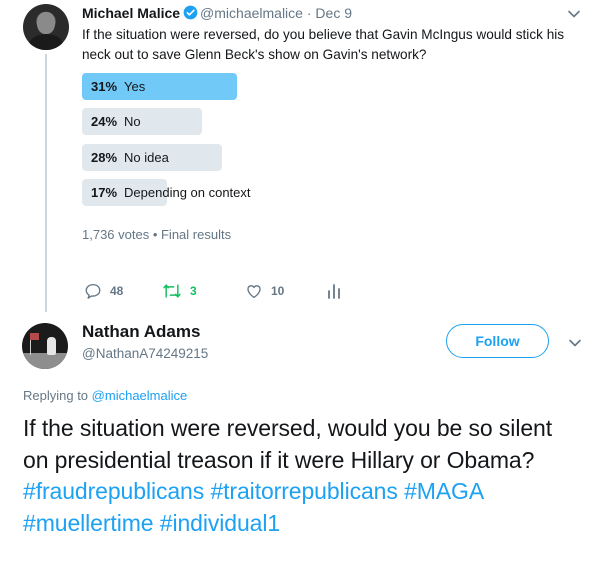  What do you see at coordinates (220, 523) in the screenshot?
I see `hashtag-link: #individual1` at bounding box center [220, 523].